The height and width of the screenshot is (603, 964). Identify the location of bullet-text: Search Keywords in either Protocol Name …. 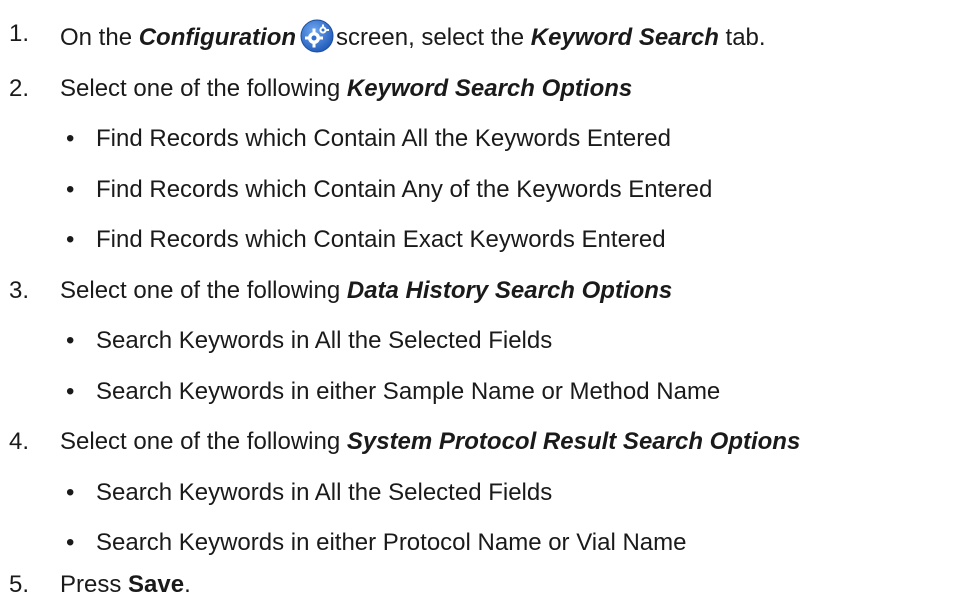
(391, 542).